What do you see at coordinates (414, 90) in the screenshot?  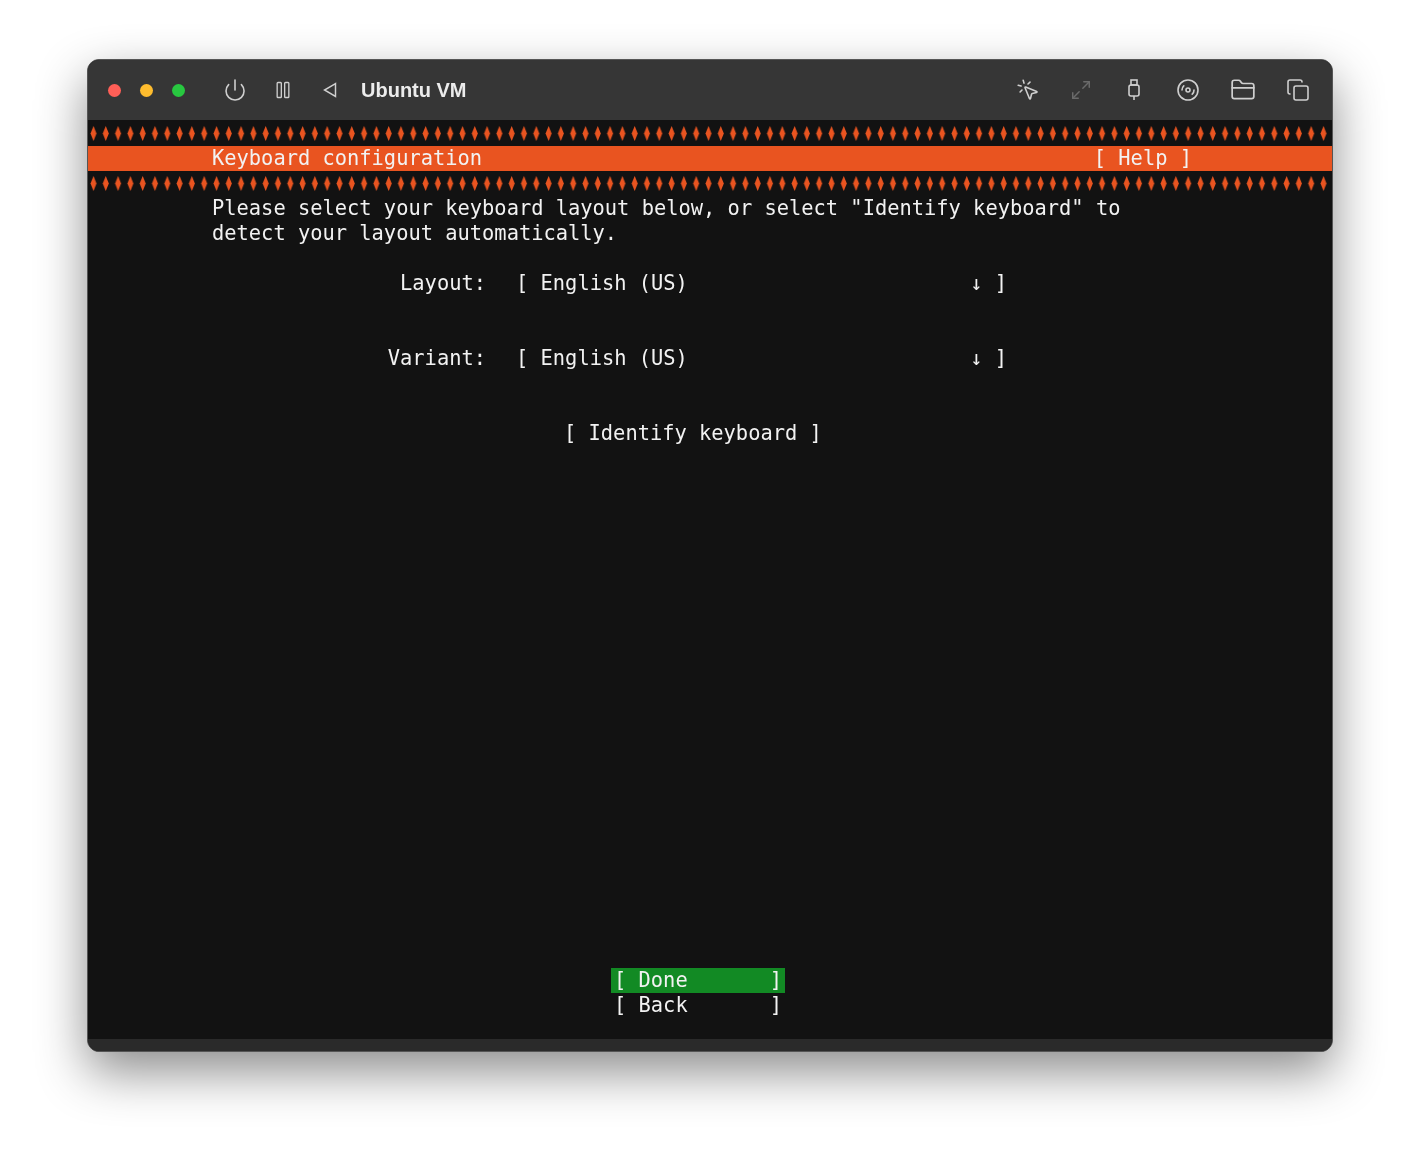 I see `window-title: Ubuntu VM` at bounding box center [414, 90].